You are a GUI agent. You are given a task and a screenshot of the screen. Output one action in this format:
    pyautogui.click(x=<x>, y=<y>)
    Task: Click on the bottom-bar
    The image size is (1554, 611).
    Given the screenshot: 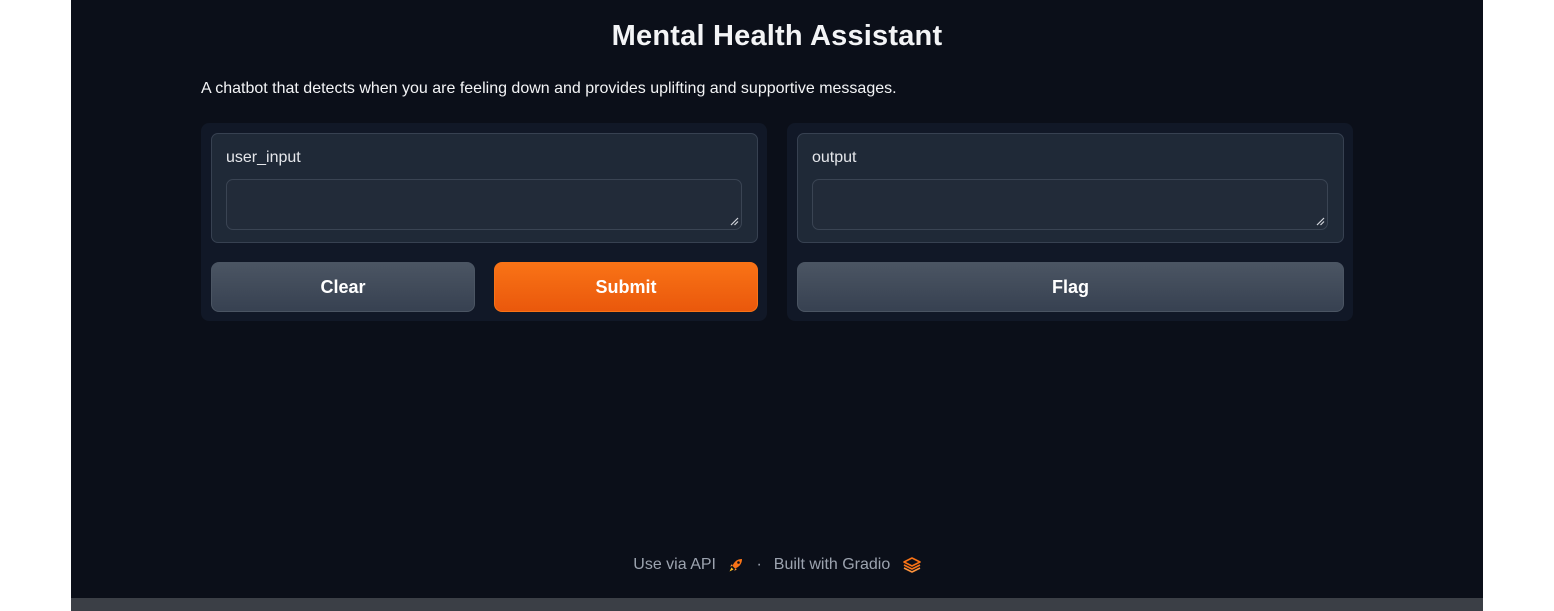 What is the action you would take?
    pyautogui.click(x=777, y=604)
    